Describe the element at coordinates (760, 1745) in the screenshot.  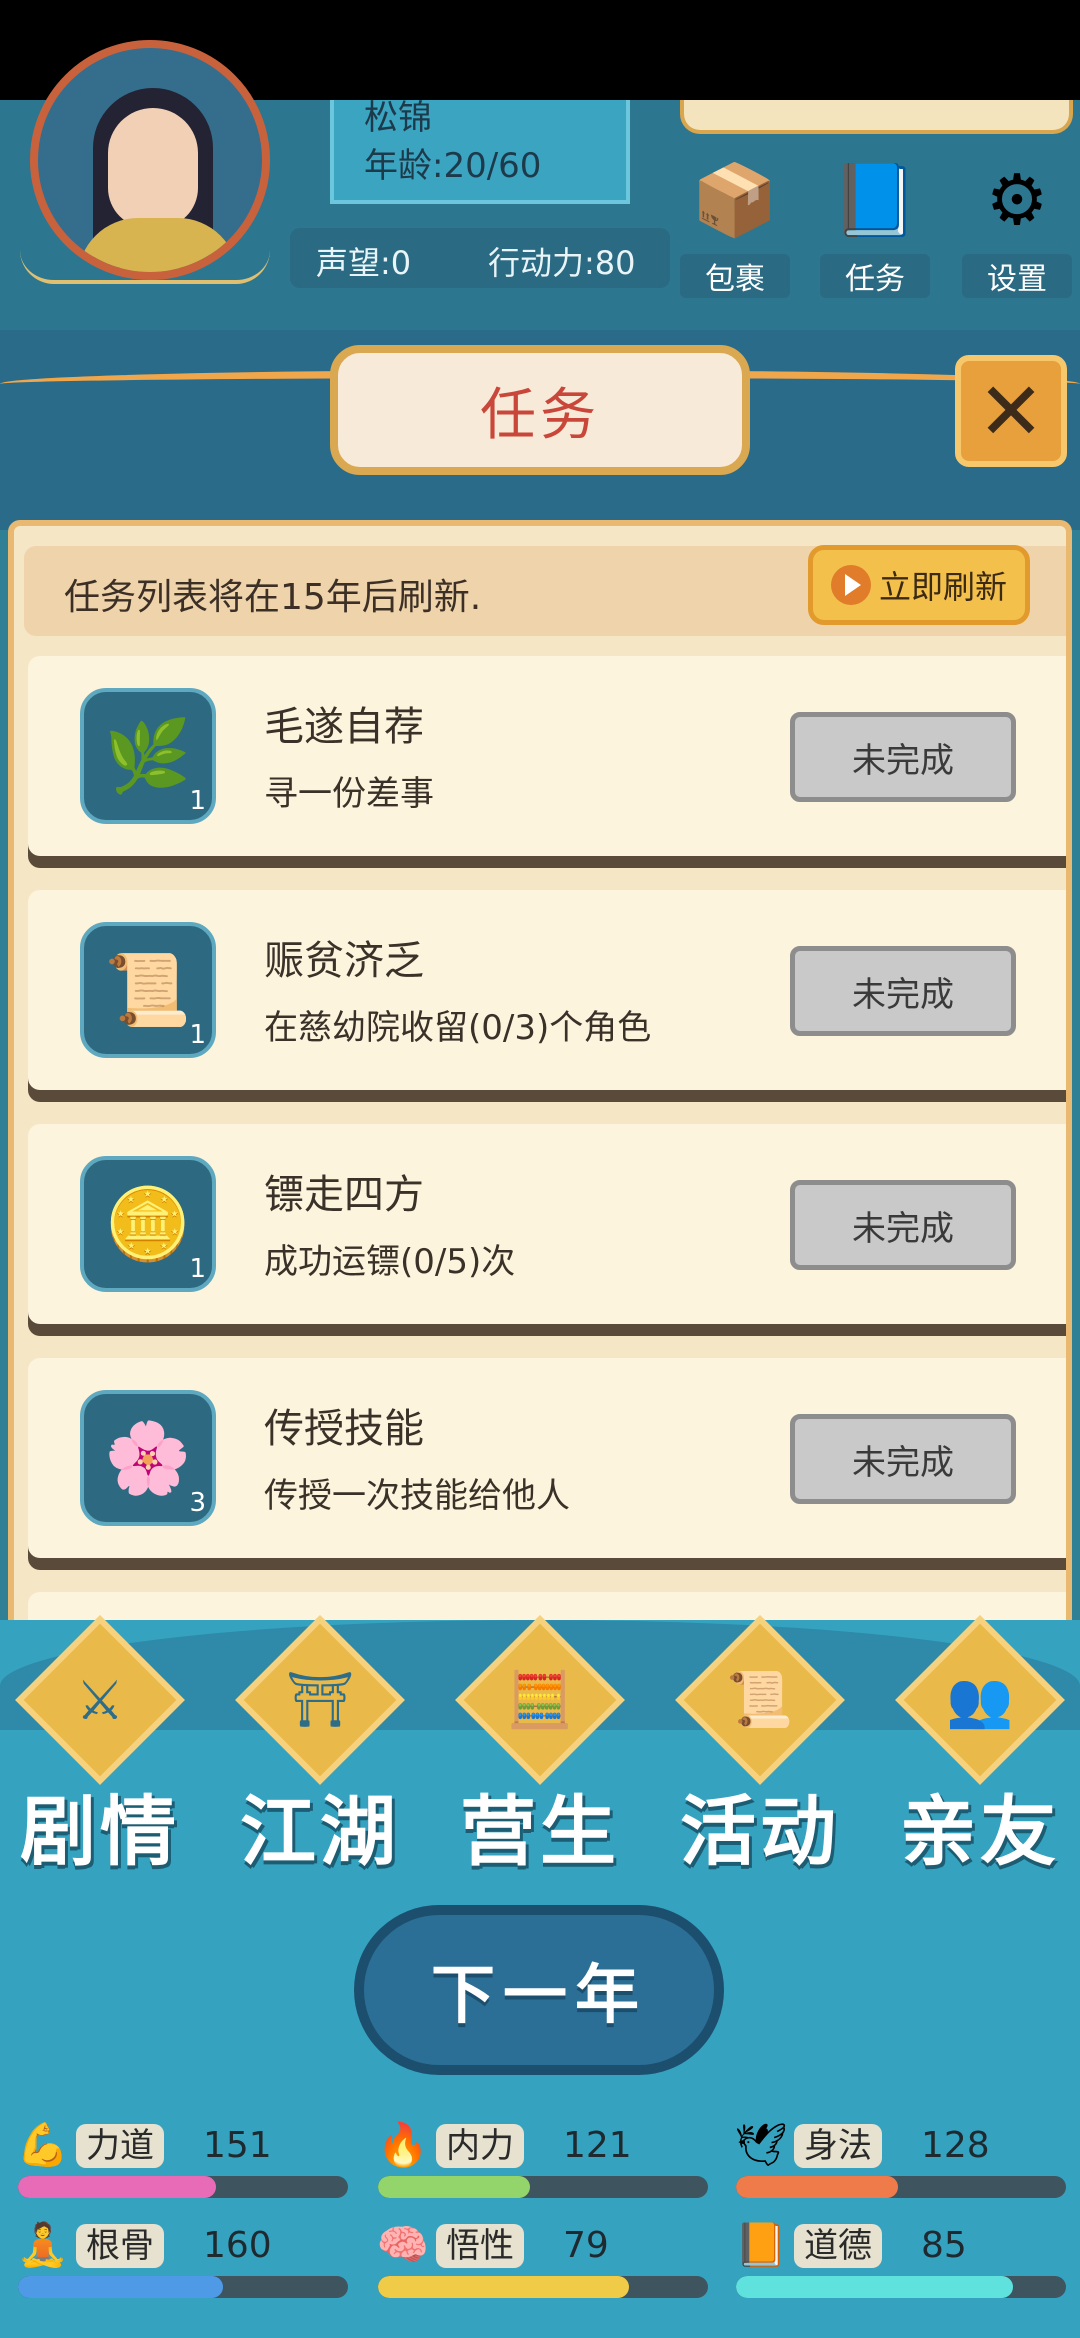
I see `nav-activity: 📜 活动` at that location.